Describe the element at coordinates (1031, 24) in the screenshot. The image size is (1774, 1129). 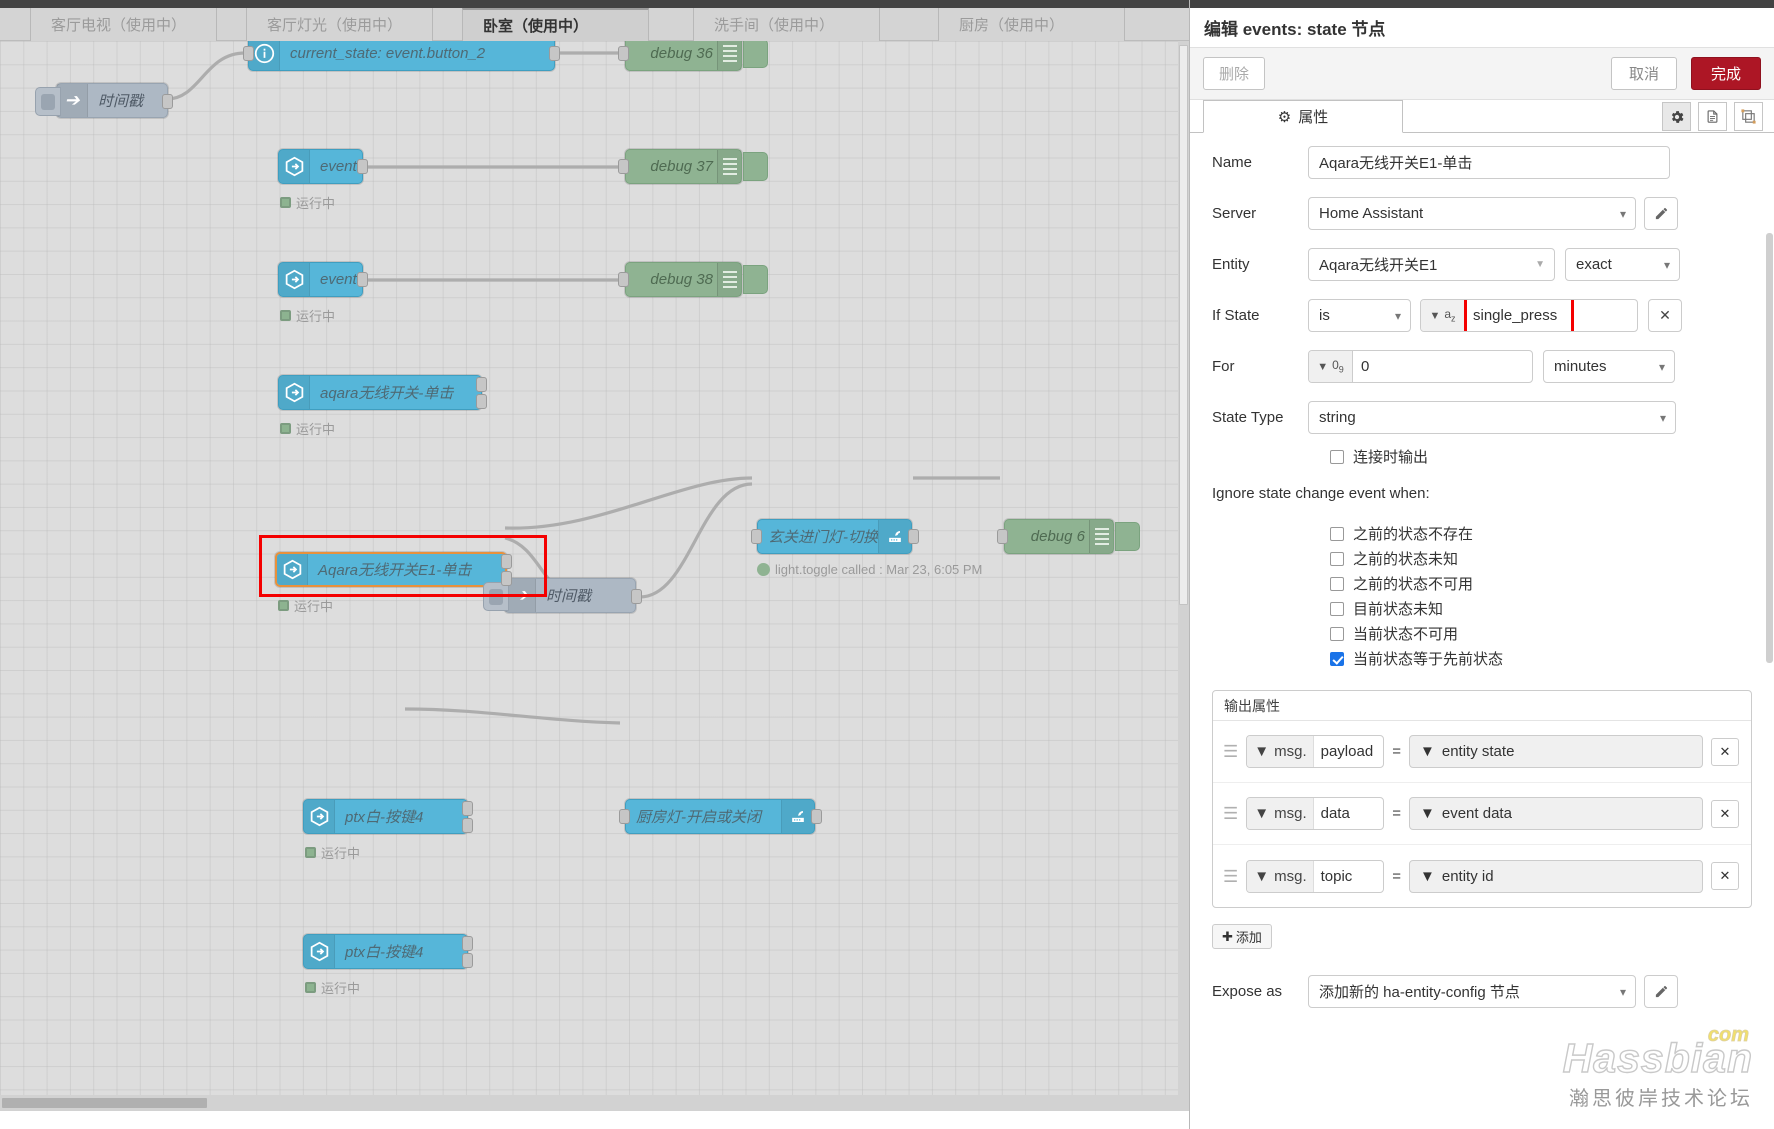
I see `flow-tab-4: 厨房（使用中）` at that location.